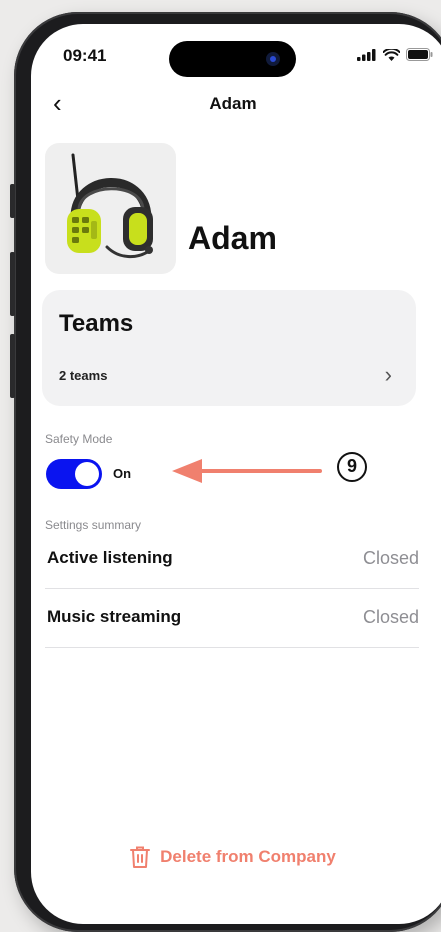  What do you see at coordinates (83, 375) in the screenshot?
I see `teams-count: 2 teams` at bounding box center [83, 375].